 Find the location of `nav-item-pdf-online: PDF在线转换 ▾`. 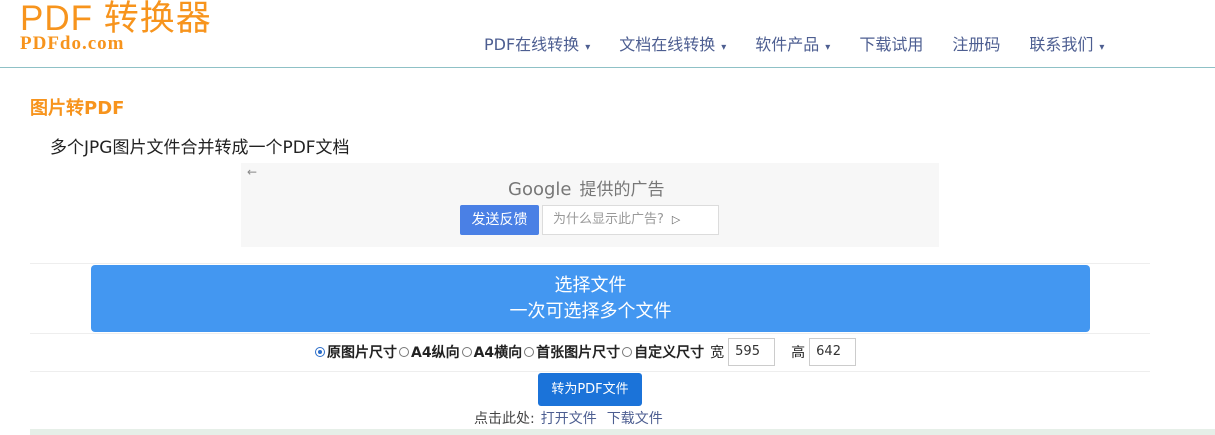

nav-item-pdf-online: PDF在线转换 ▾ is located at coordinates (537, 43).